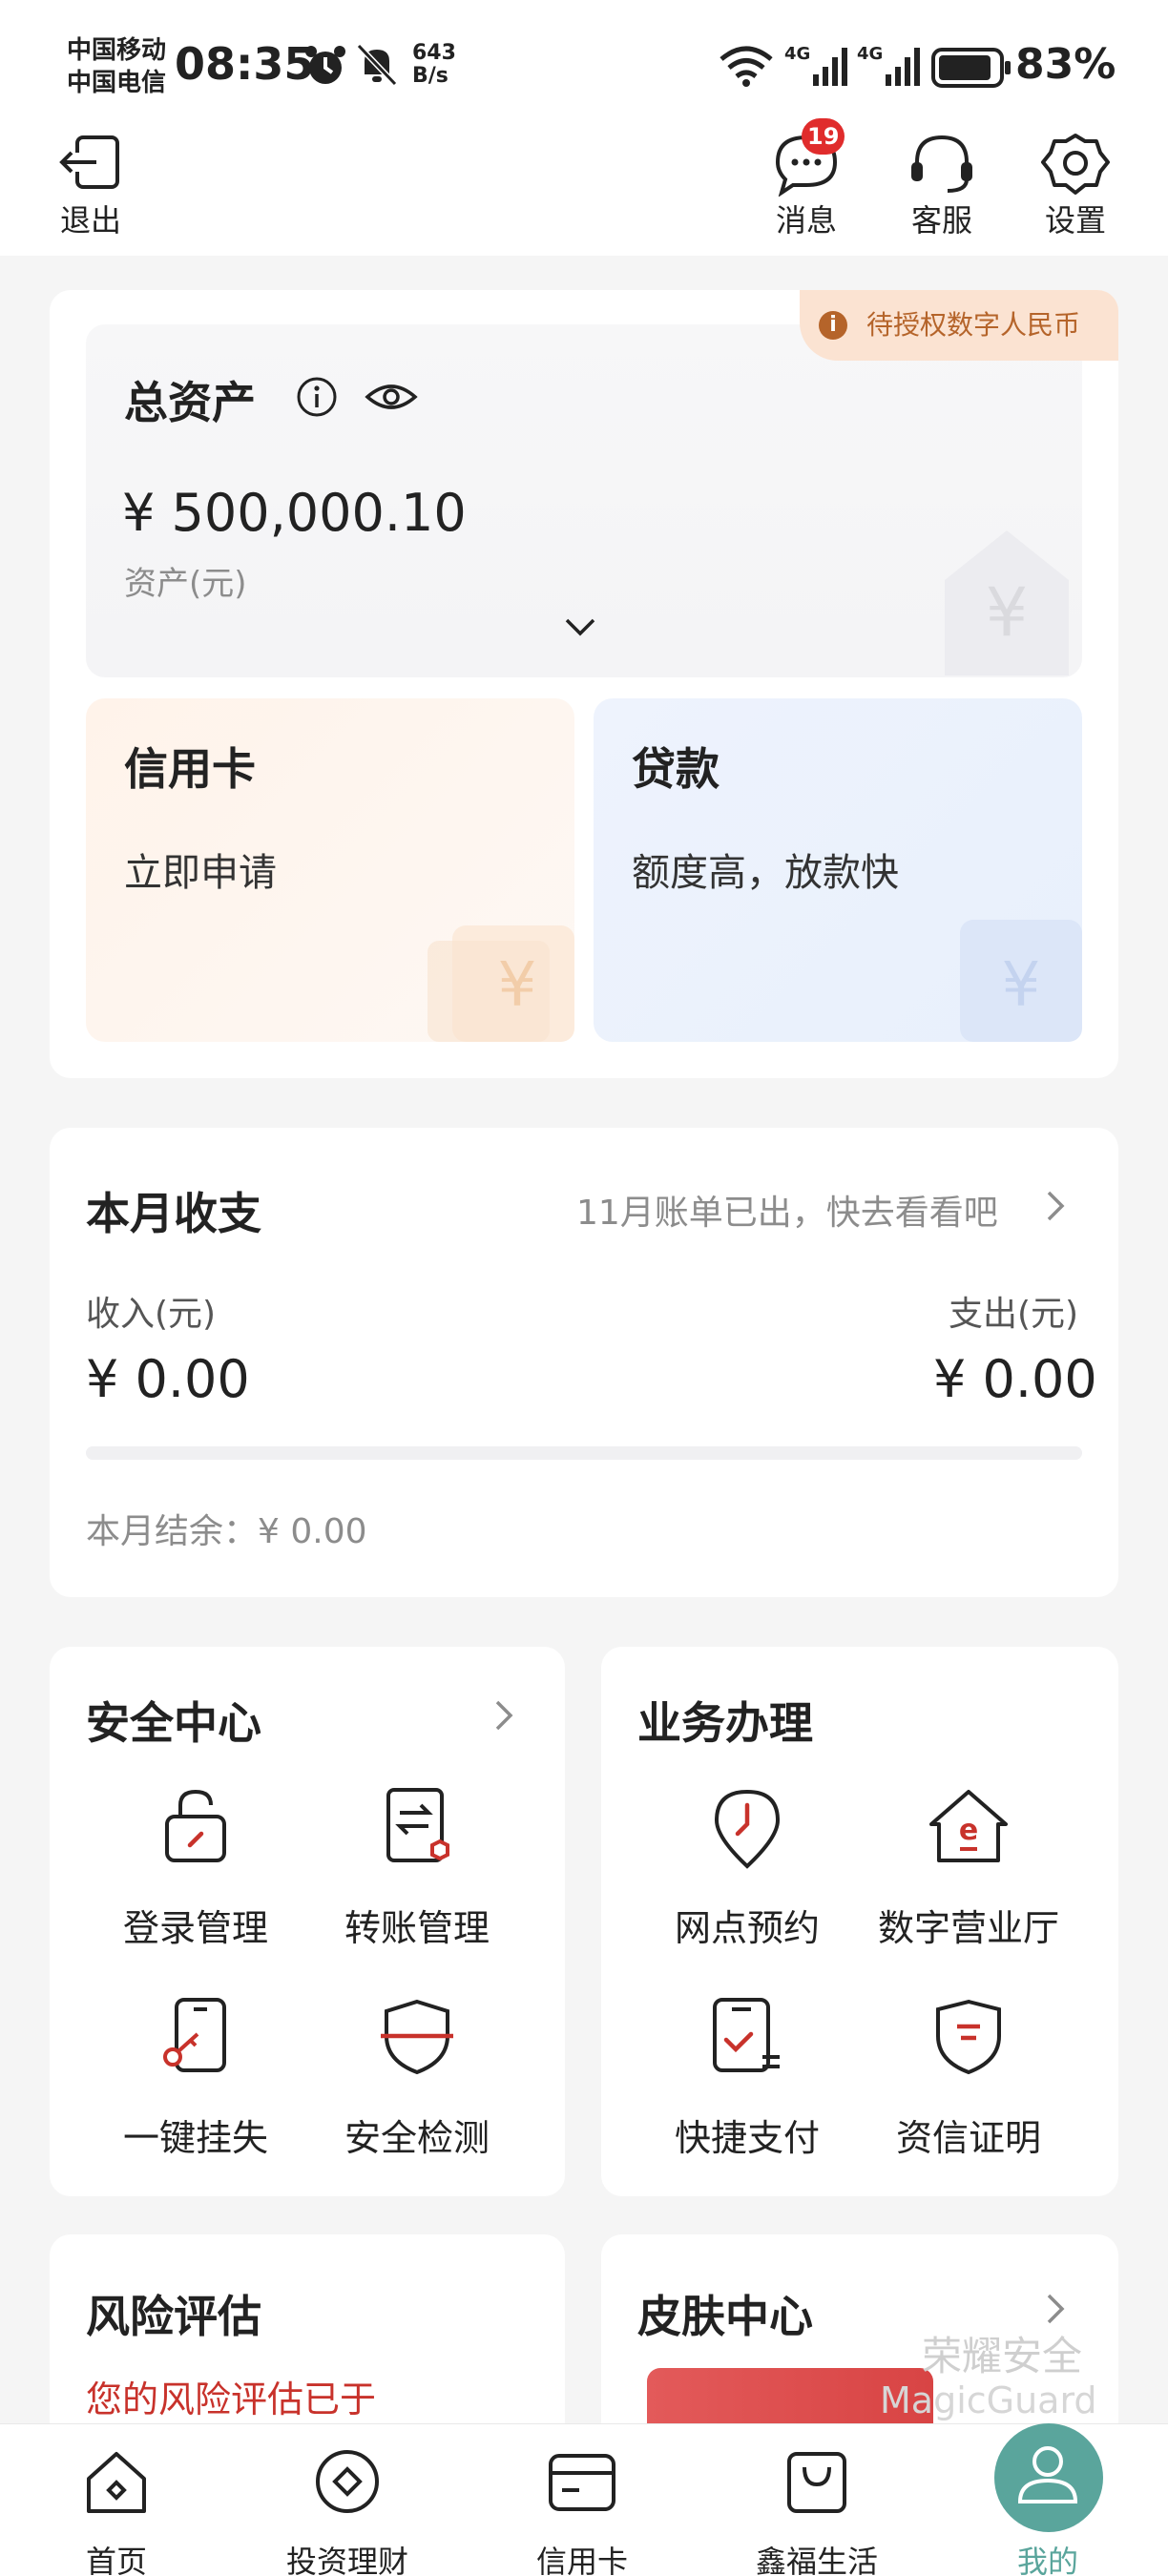  Describe the element at coordinates (173, 1720) in the screenshot. I see `security-center-title: 安全中心` at that location.